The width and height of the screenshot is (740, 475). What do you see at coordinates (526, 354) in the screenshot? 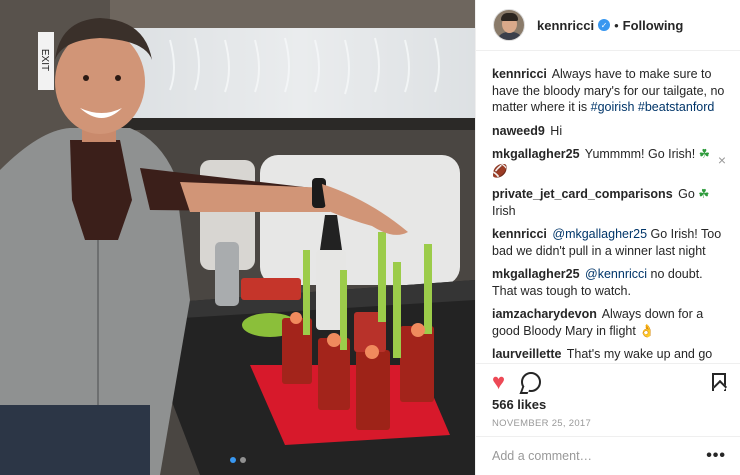
I see `comment-username: laurveillette` at bounding box center [526, 354].